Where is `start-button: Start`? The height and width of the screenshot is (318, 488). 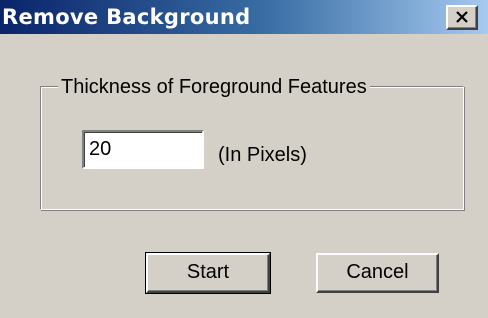
start-button: Start is located at coordinates (208, 273).